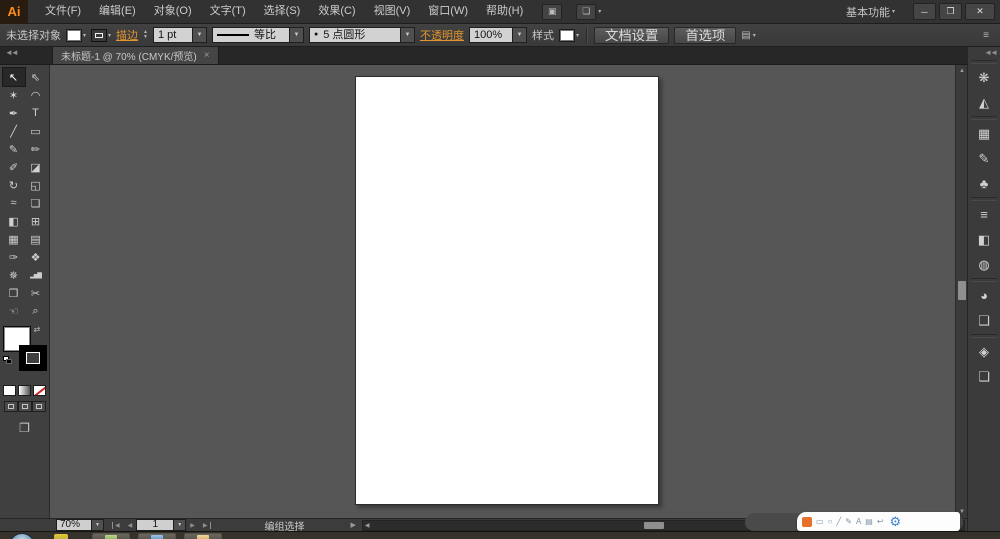  What do you see at coordinates (36, 185) in the screenshot?
I see `tool-scale: ◱` at bounding box center [36, 185].